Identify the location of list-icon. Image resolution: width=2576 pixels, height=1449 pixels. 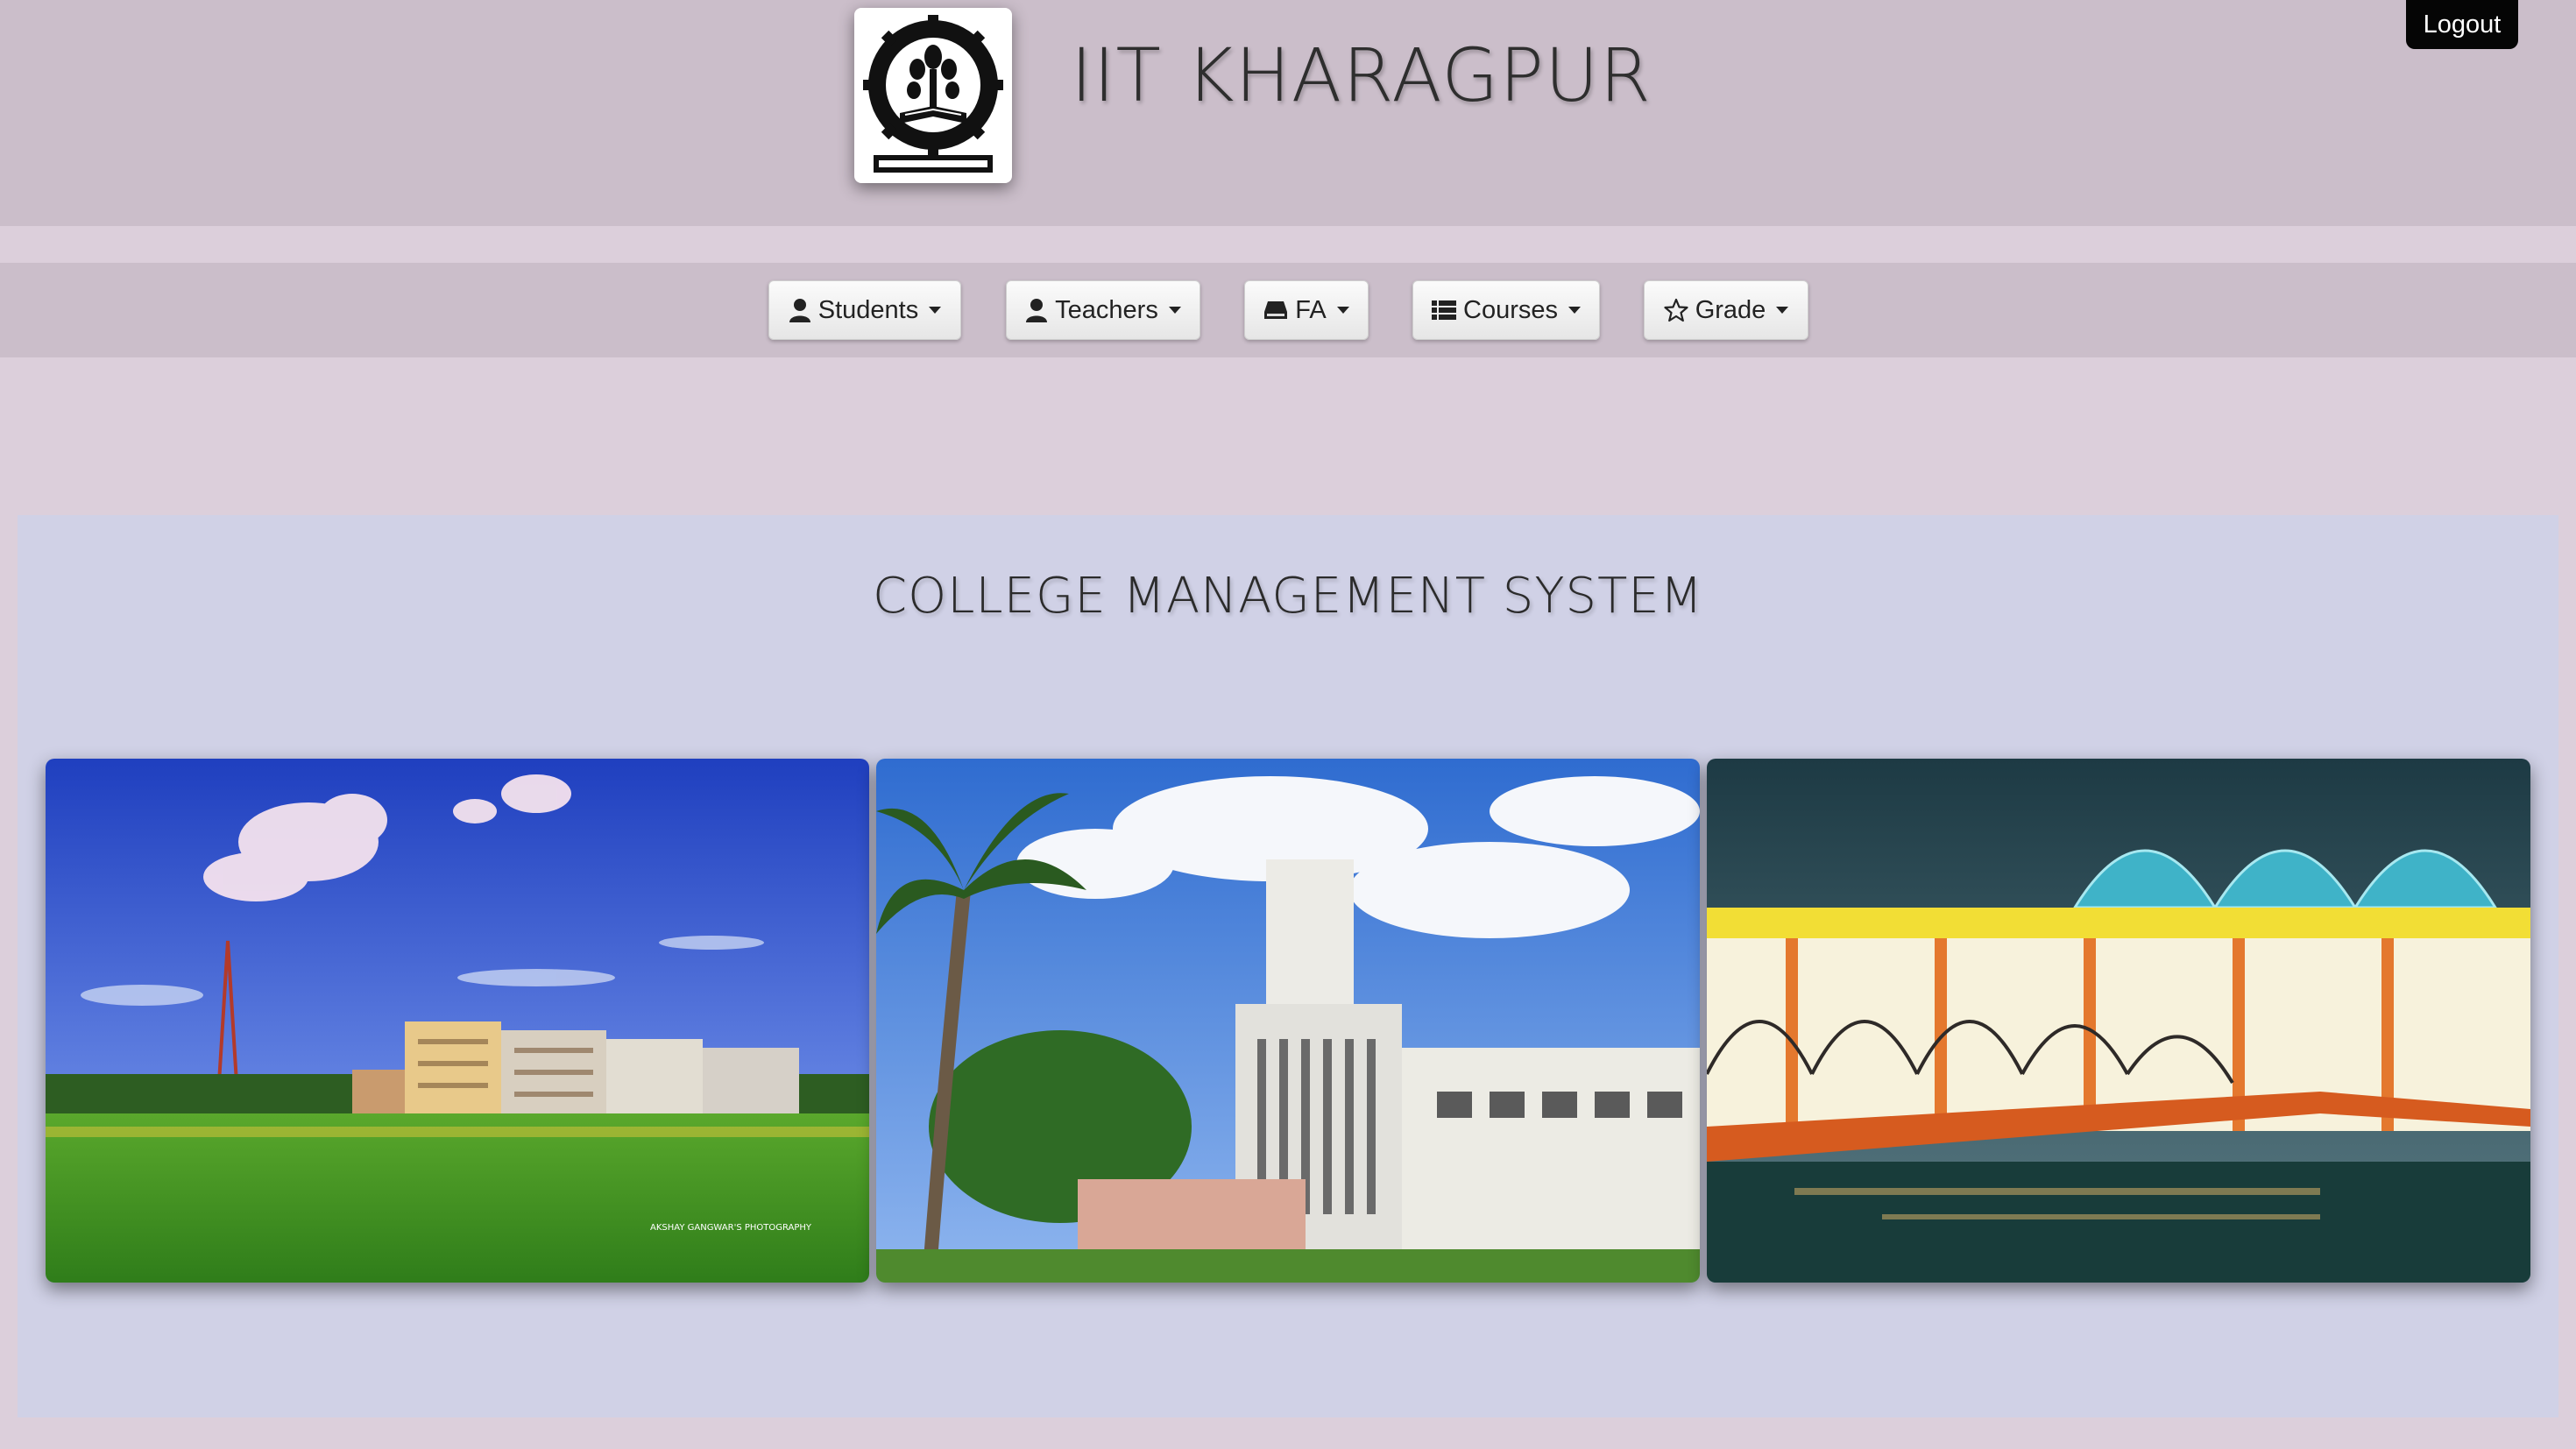
(1444, 310).